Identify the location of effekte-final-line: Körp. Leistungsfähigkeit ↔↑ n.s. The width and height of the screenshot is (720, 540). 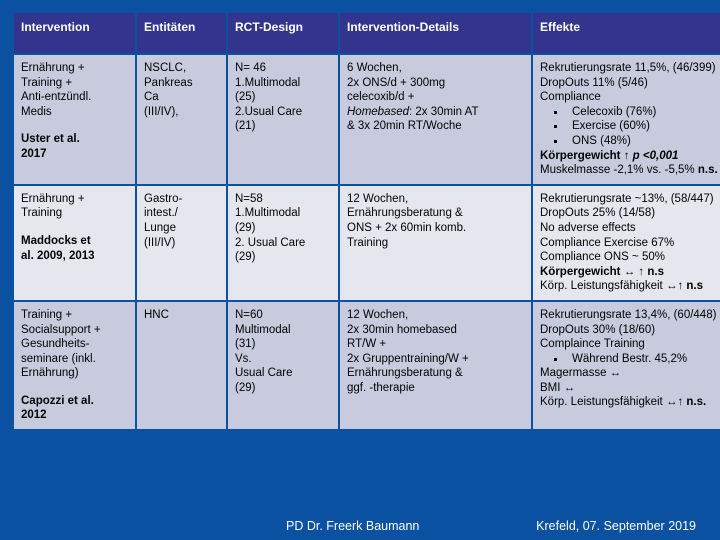
(630, 286).